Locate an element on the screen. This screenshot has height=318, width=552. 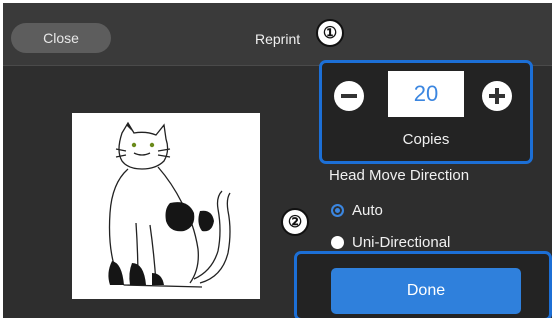
plus-circle-icon-vertical is located at coordinates (497, 96).